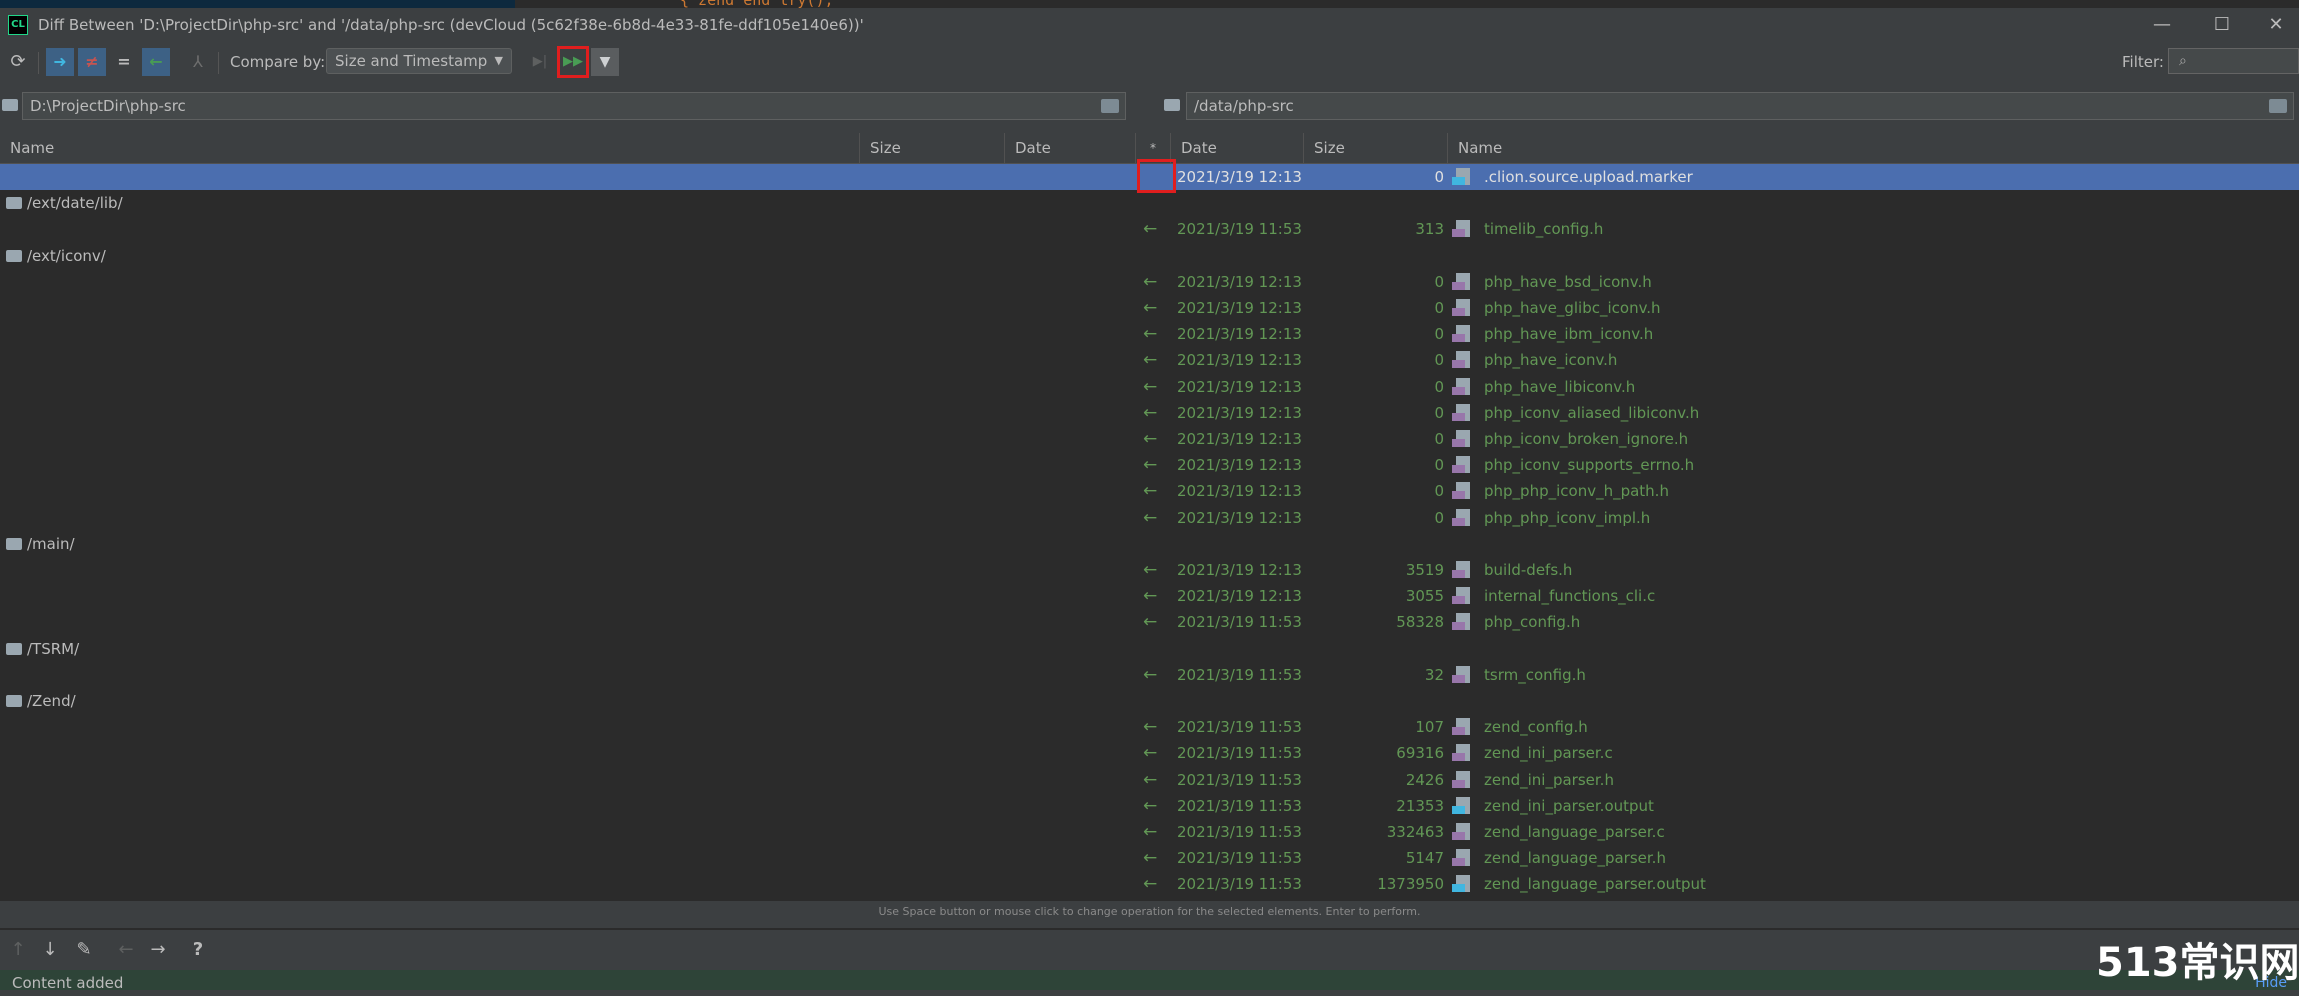 The width and height of the screenshot is (2299, 996). I want to click on file-row: ← 2021/3/19 12:13 0 php_have_glibc_iconv.h, so click(1149, 308).